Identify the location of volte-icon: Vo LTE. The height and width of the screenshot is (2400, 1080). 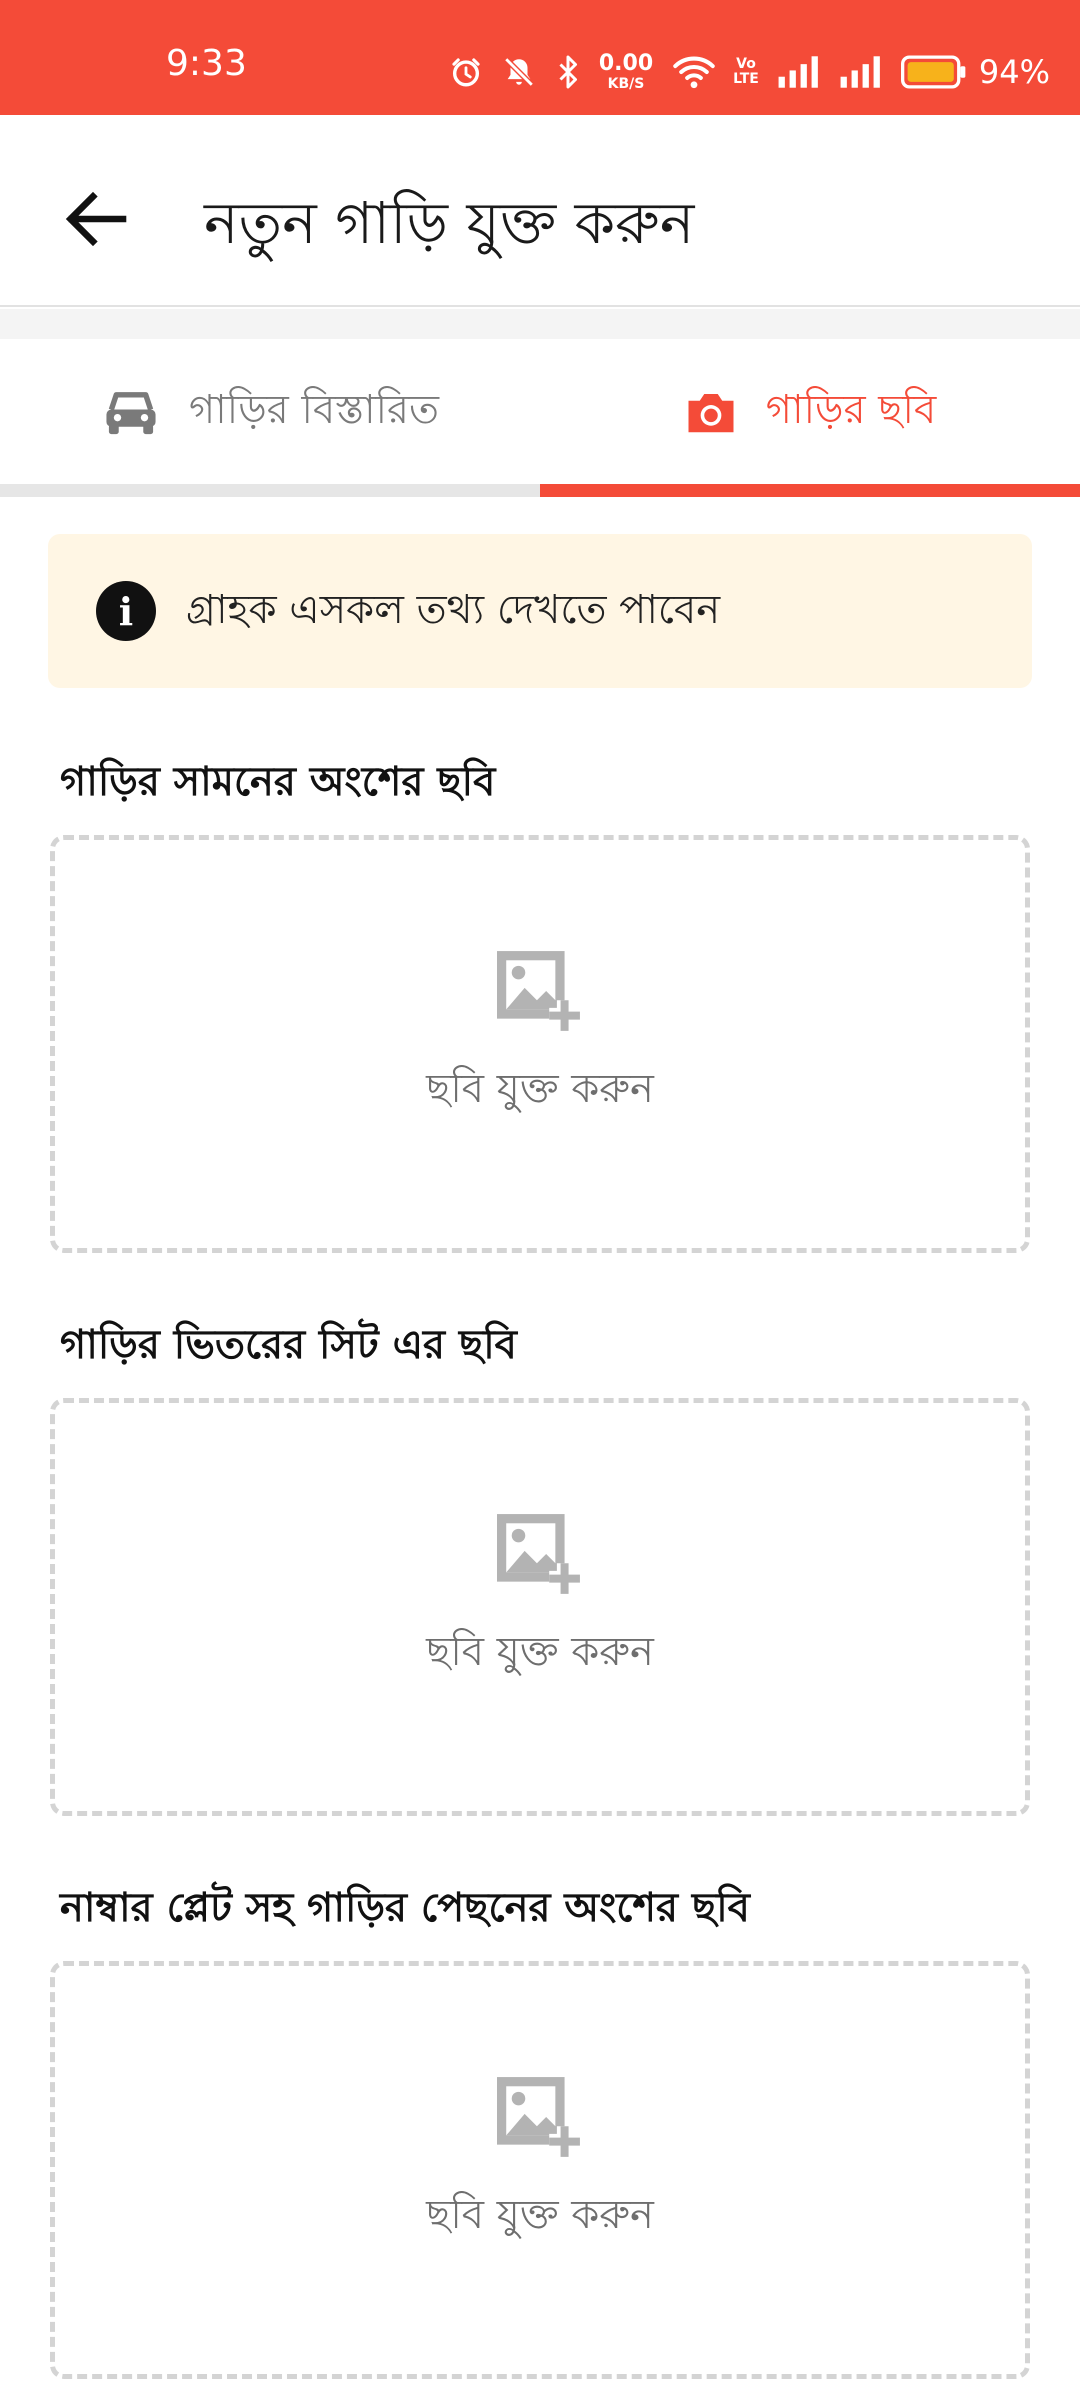
(746, 71).